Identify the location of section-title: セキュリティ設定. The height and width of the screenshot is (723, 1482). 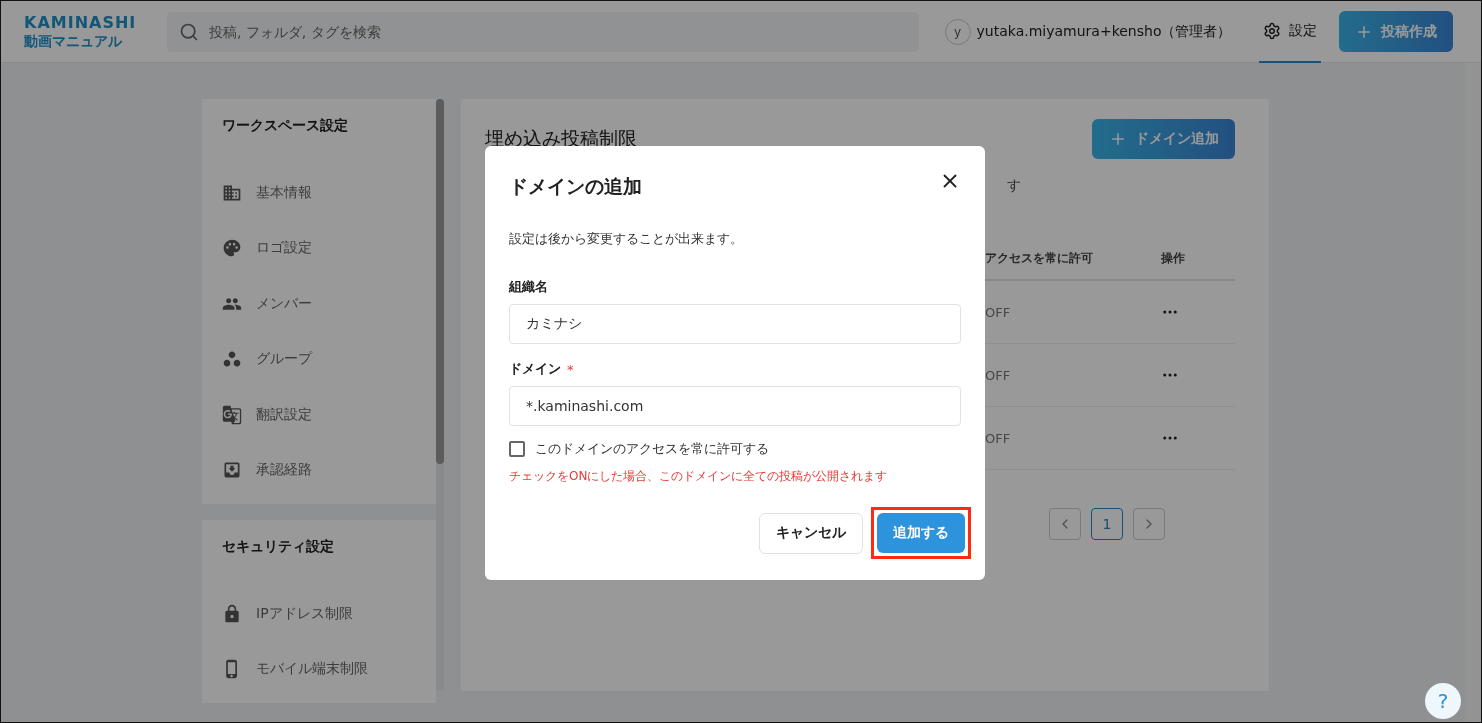
(278, 547).